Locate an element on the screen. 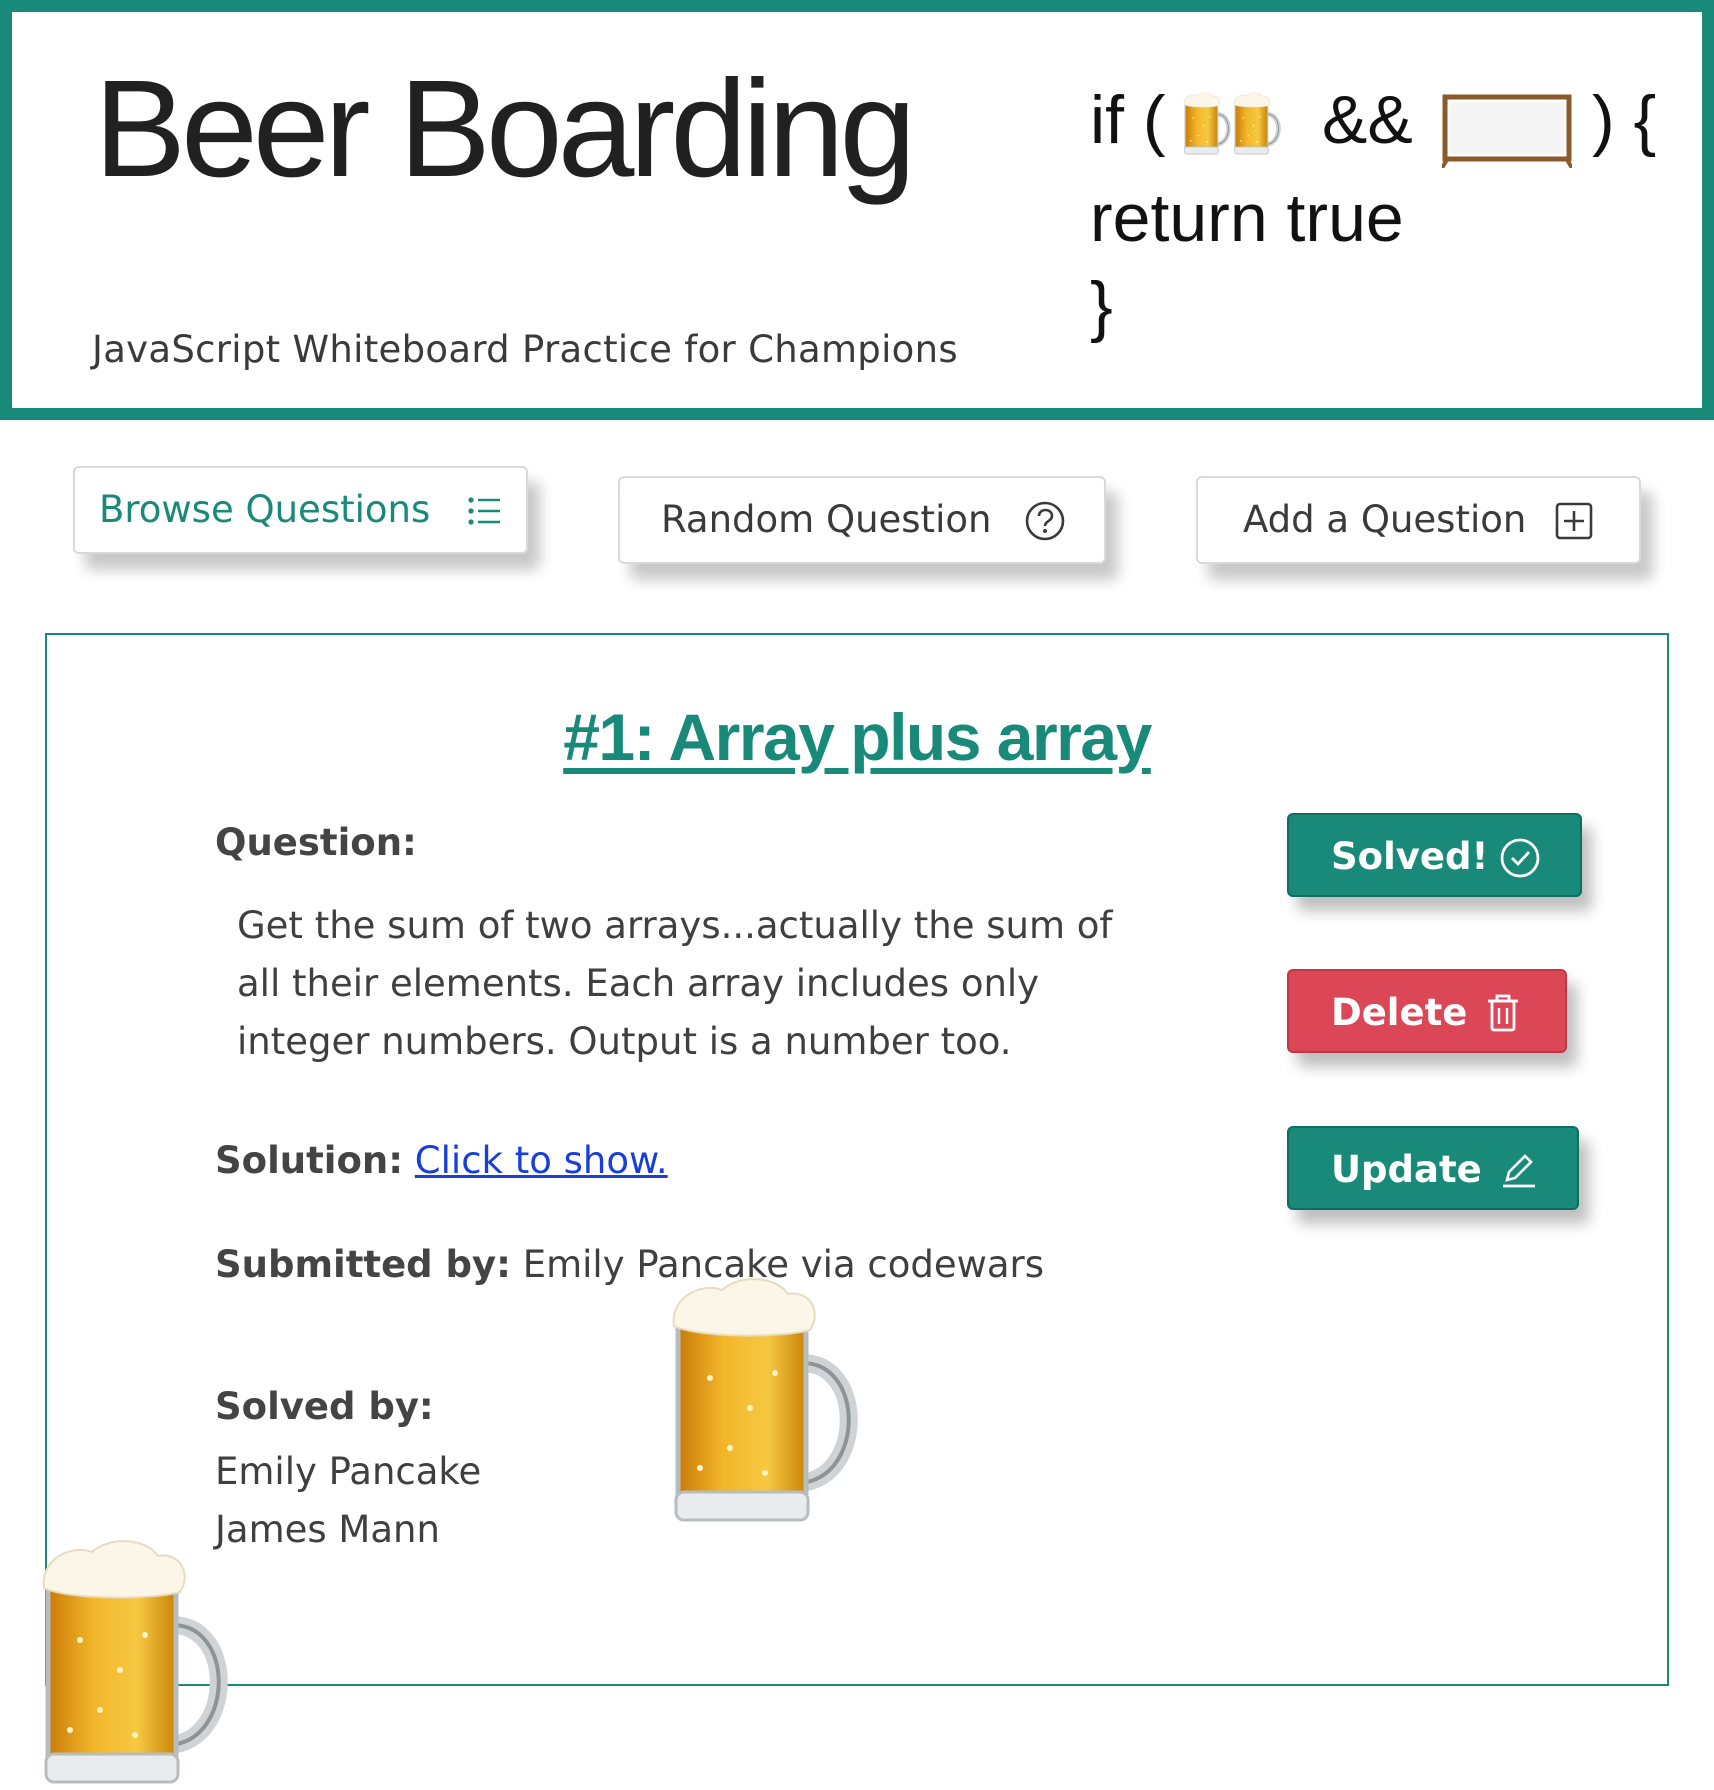 The width and height of the screenshot is (1714, 1790). code-logo-line-2: return true is located at coordinates (1247, 218).